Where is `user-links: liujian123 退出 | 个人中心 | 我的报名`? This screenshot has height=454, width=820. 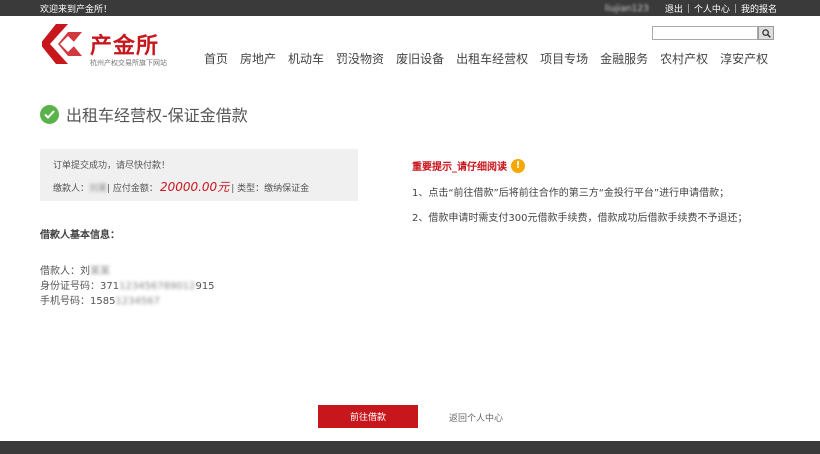 user-links: liujian123 退出 | 个人中心 | 我的报名 is located at coordinates (690, 9).